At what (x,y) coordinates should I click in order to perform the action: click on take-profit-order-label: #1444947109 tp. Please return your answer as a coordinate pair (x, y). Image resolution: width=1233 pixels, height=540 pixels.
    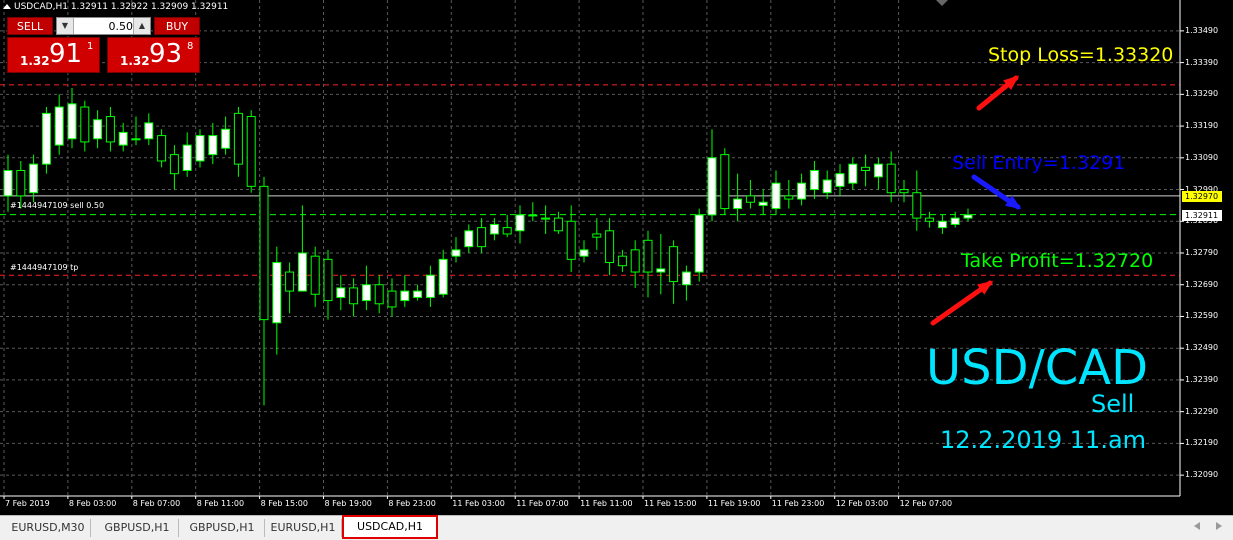
    Looking at the image, I should click on (44, 267).